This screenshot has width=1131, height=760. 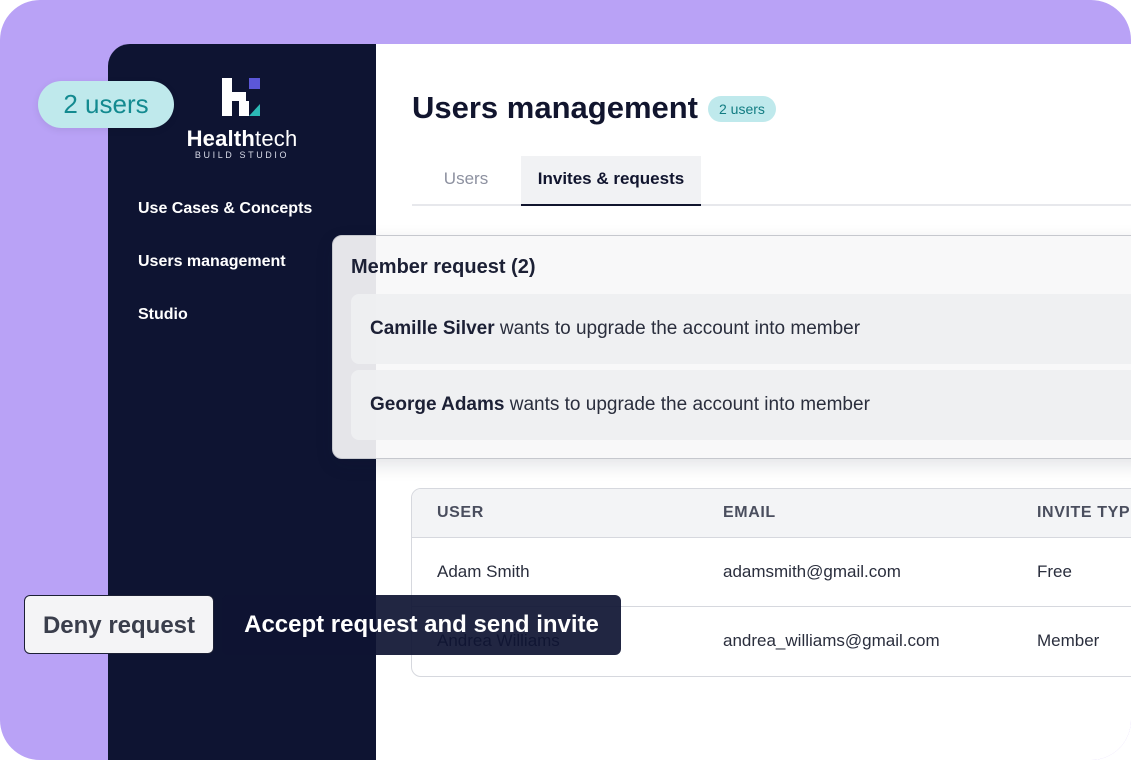 What do you see at coordinates (225, 209) in the screenshot?
I see `sidebar-item-use-cases: Use Cases & Concepts` at bounding box center [225, 209].